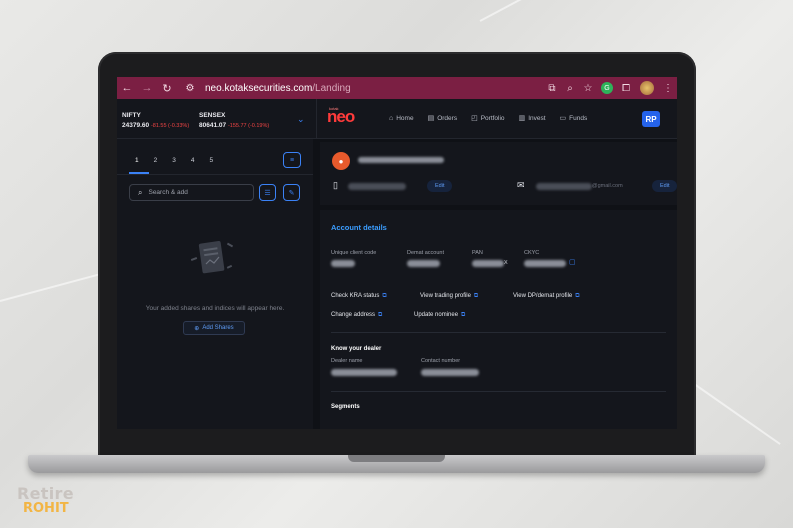 This screenshot has width=793, height=528. I want to click on watchlist-manage-icon: ≡, so click(292, 160).